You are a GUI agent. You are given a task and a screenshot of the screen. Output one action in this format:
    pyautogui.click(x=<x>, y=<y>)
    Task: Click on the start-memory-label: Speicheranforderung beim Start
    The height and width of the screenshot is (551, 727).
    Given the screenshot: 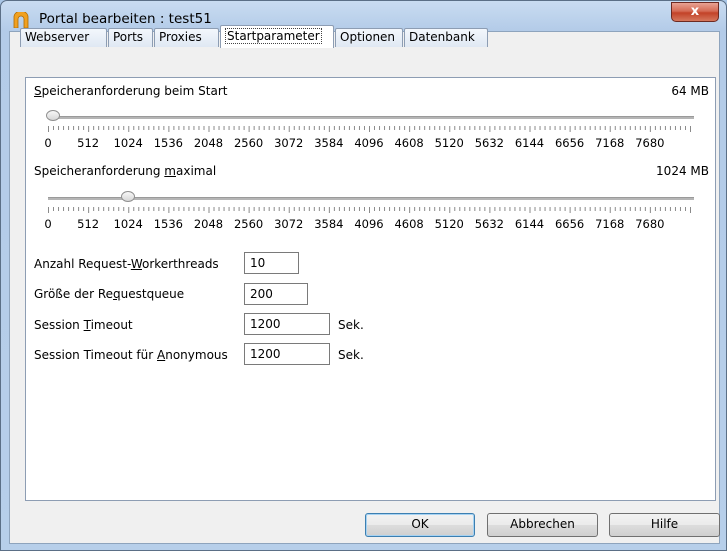 What is the action you would take?
    pyautogui.click(x=131, y=91)
    